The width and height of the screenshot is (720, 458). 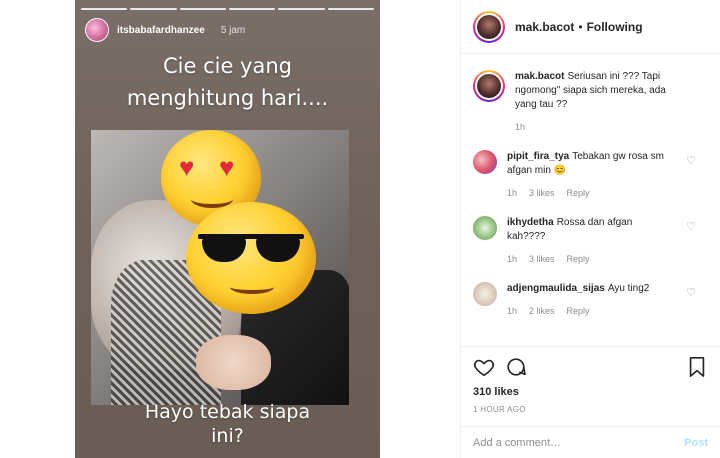 What do you see at coordinates (615, 27) in the screenshot?
I see `follow-status-button: Following` at bounding box center [615, 27].